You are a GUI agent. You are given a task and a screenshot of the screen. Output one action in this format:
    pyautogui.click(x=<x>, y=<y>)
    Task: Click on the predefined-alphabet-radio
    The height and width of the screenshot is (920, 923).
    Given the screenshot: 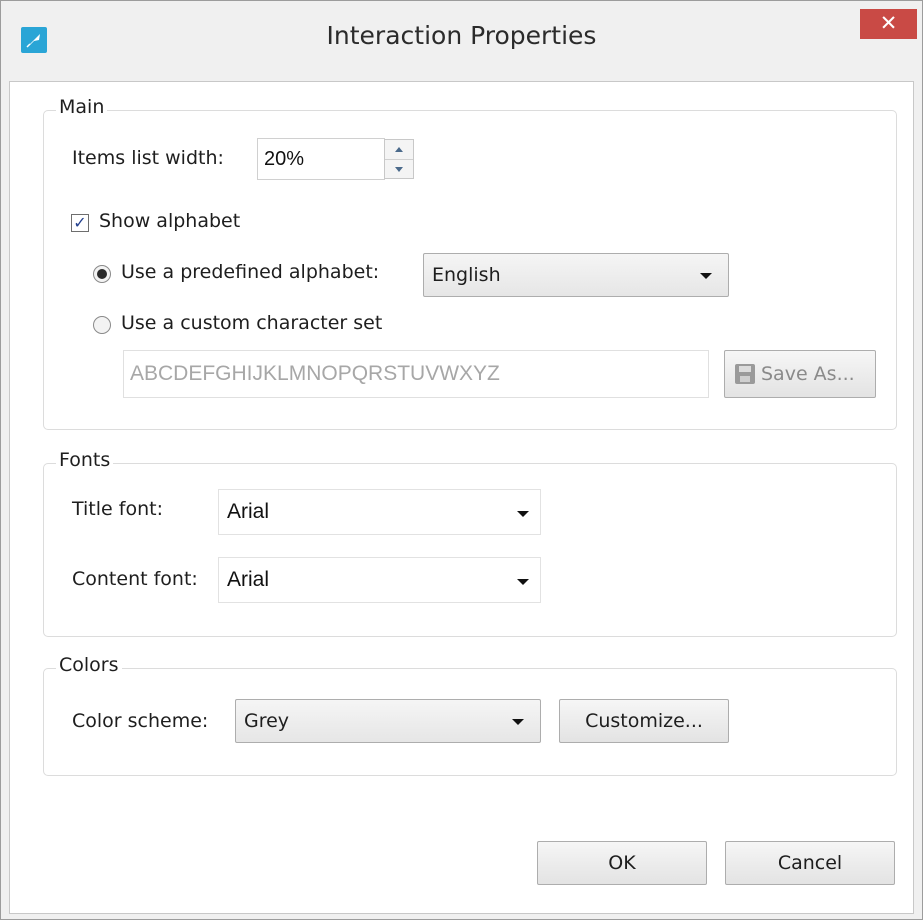 What is the action you would take?
    pyautogui.click(x=102, y=274)
    